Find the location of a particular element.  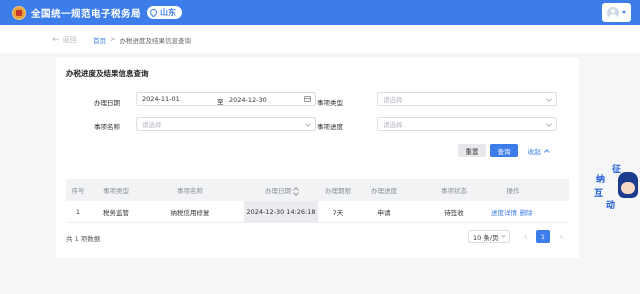

delete-link: 删除 is located at coordinates (526, 212).